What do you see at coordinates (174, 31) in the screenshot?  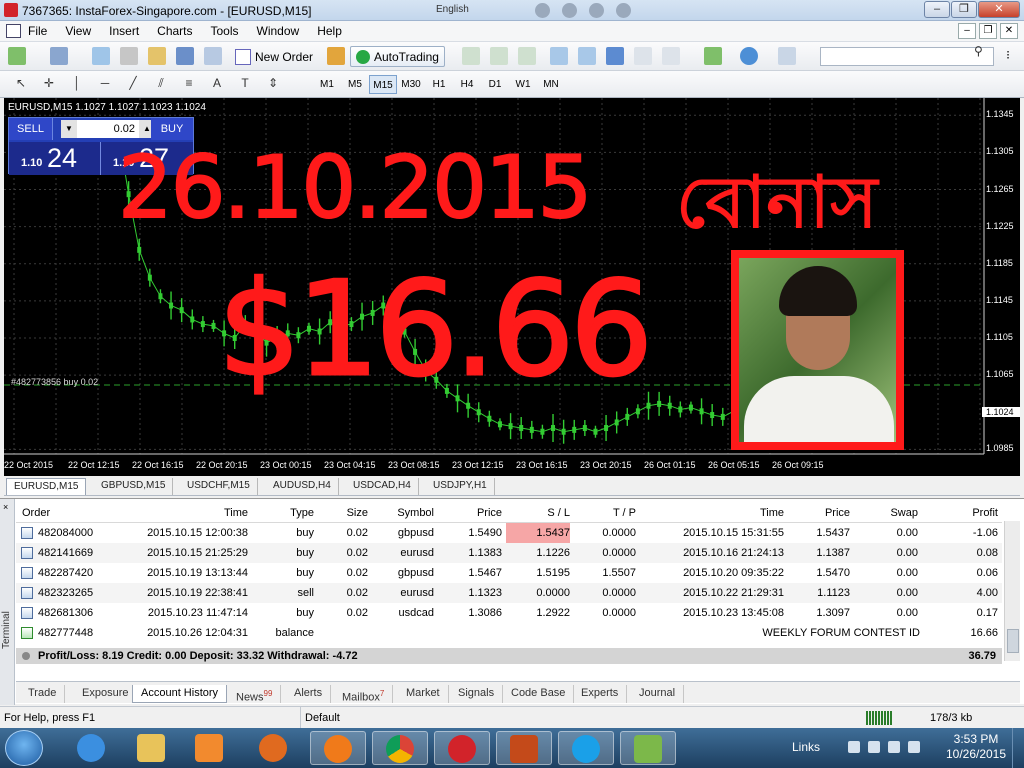 I see `menu-charts: Charts` at bounding box center [174, 31].